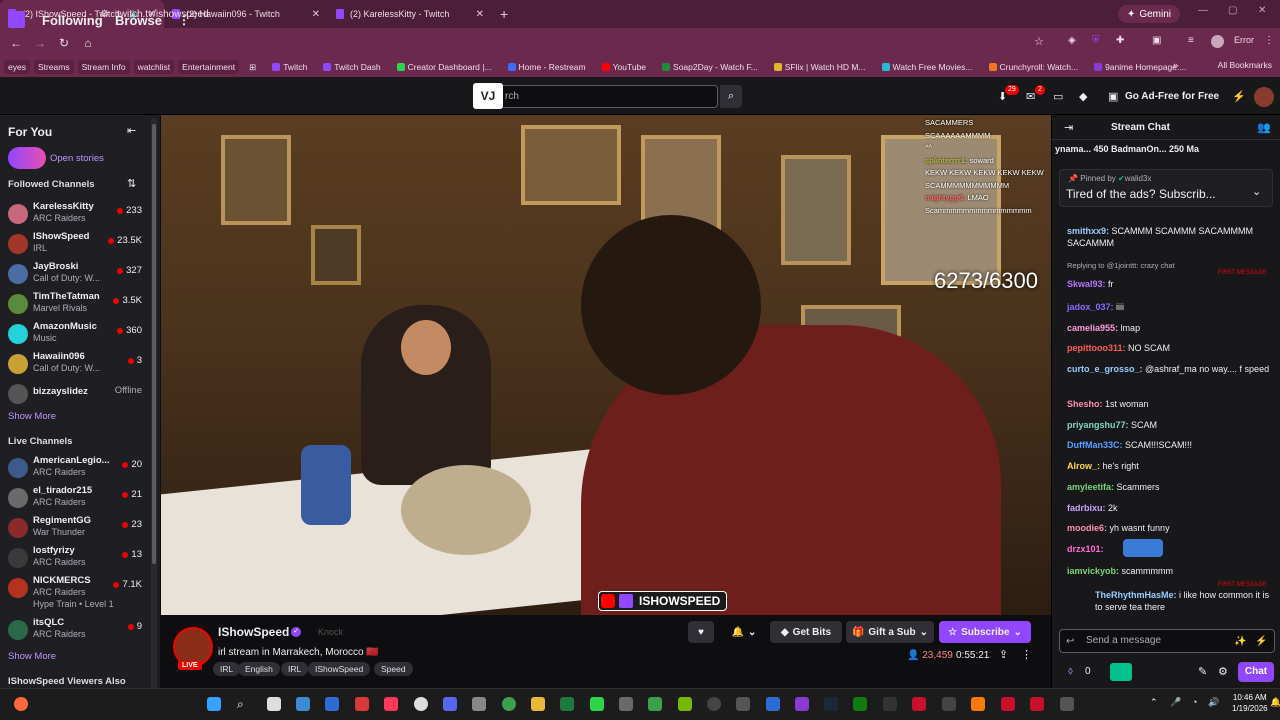  What do you see at coordinates (1068, 127) in the screenshot?
I see `collapse-chat-icon: ⇥` at bounding box center [1068, 127].